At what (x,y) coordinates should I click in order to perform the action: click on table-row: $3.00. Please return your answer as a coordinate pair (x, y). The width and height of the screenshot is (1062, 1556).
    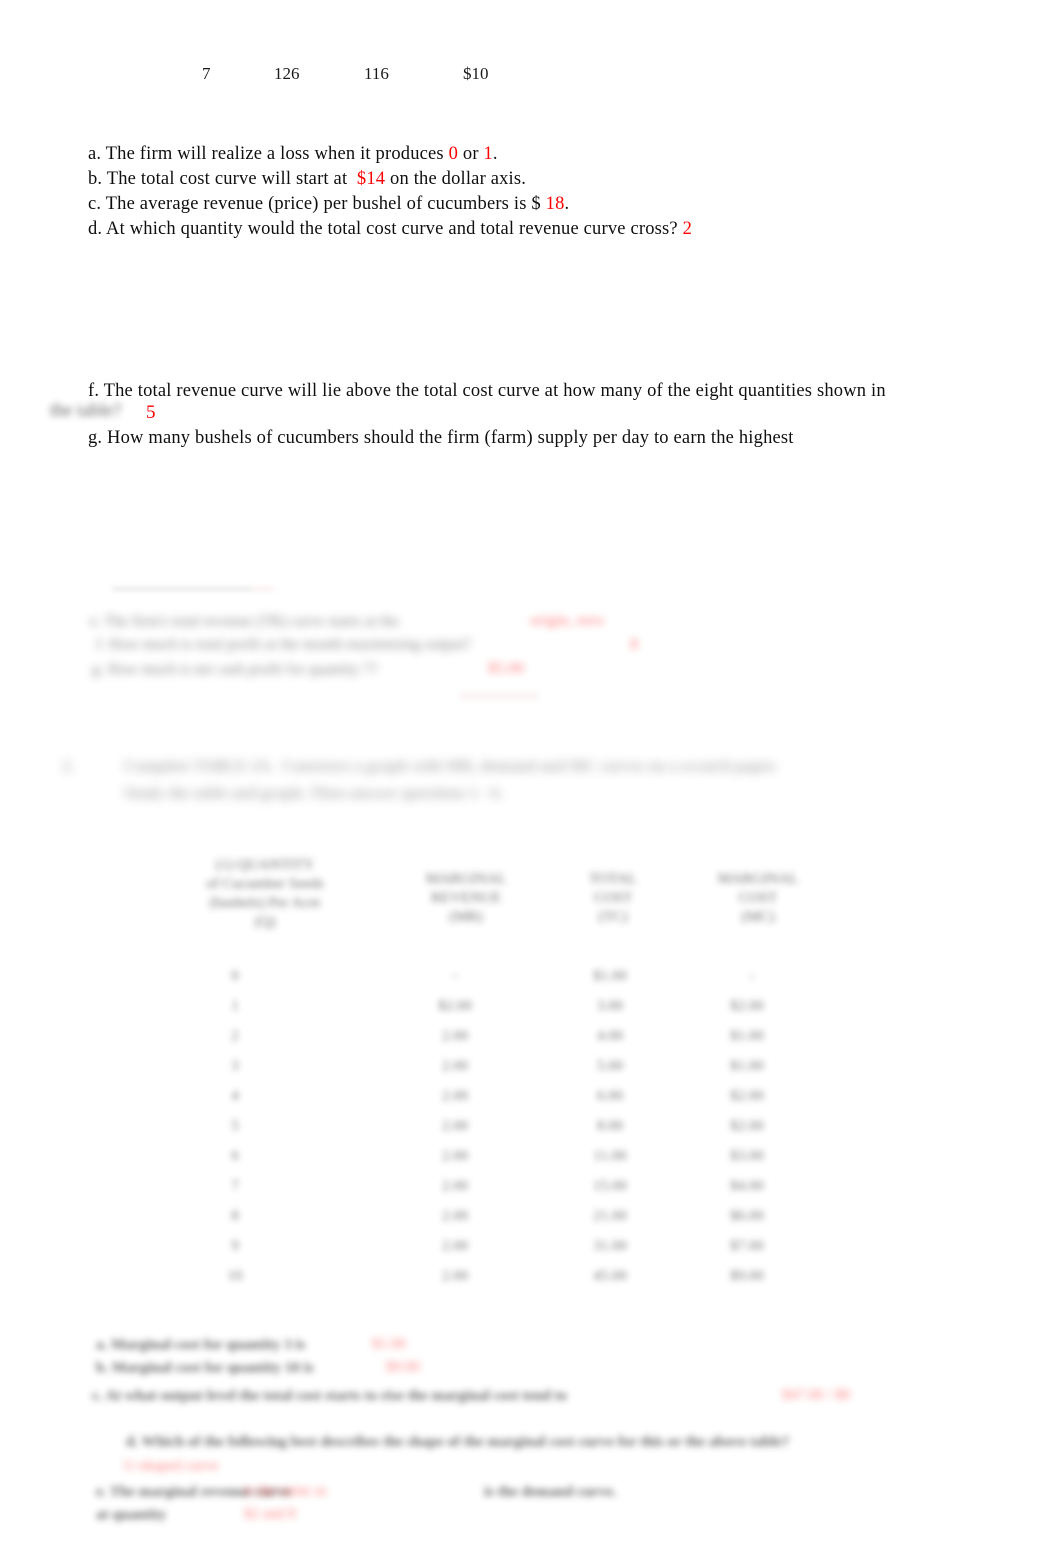
    Looking at the image, I should click on (747, 1156).